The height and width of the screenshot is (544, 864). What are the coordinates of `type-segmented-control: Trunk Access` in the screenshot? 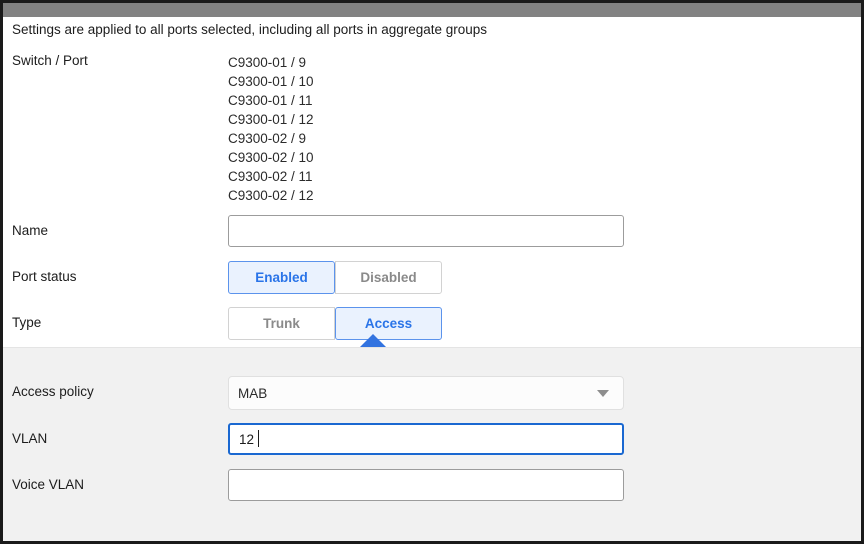 It's located at (335, 323).